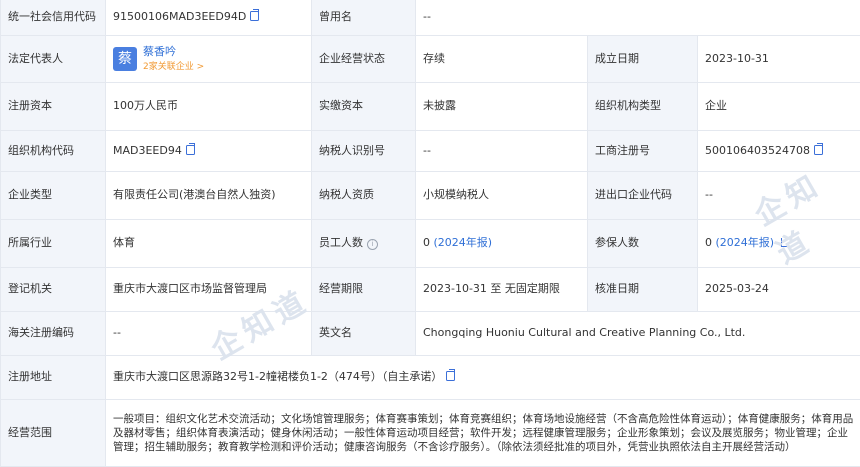 This screenshot has width=860, height=467. I want to click on row-capital: 注册资本 100万人民币 实缴资本 未披露 组织机构类型 企业, so click(430, 107).